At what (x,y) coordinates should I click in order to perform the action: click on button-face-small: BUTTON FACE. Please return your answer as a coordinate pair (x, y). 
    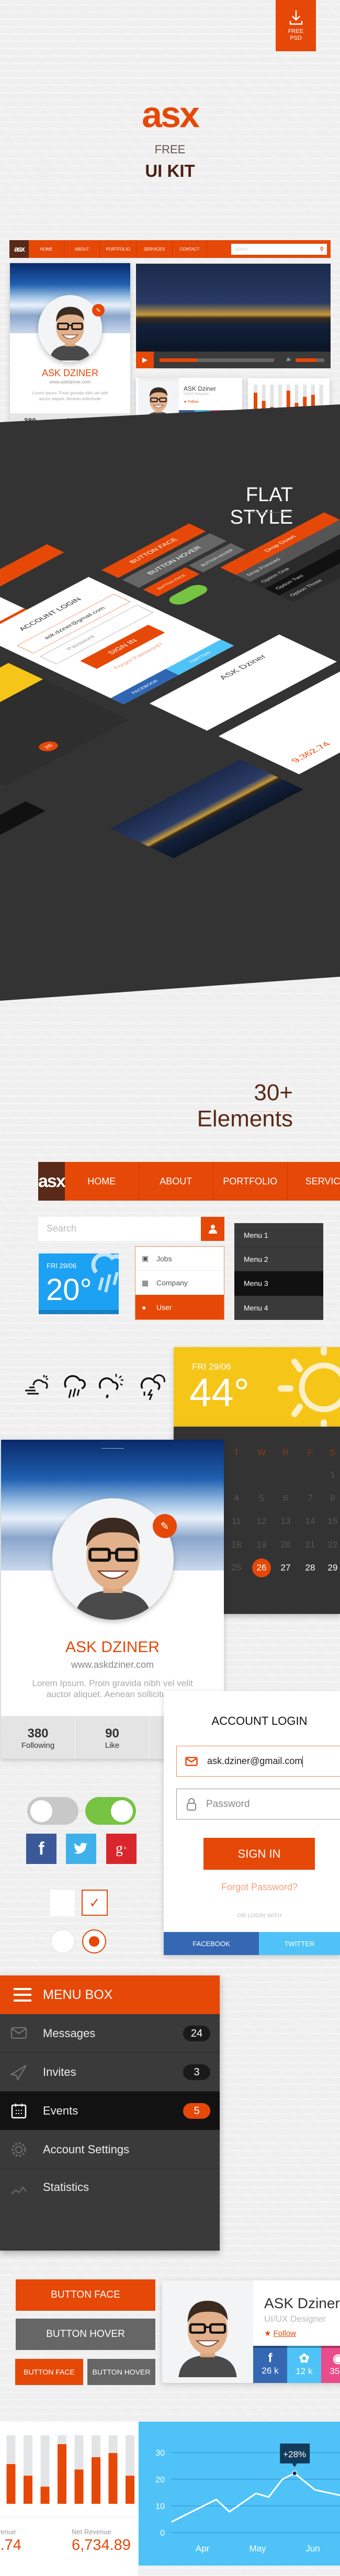
    Looking at the image, I should click on (49, 2372).